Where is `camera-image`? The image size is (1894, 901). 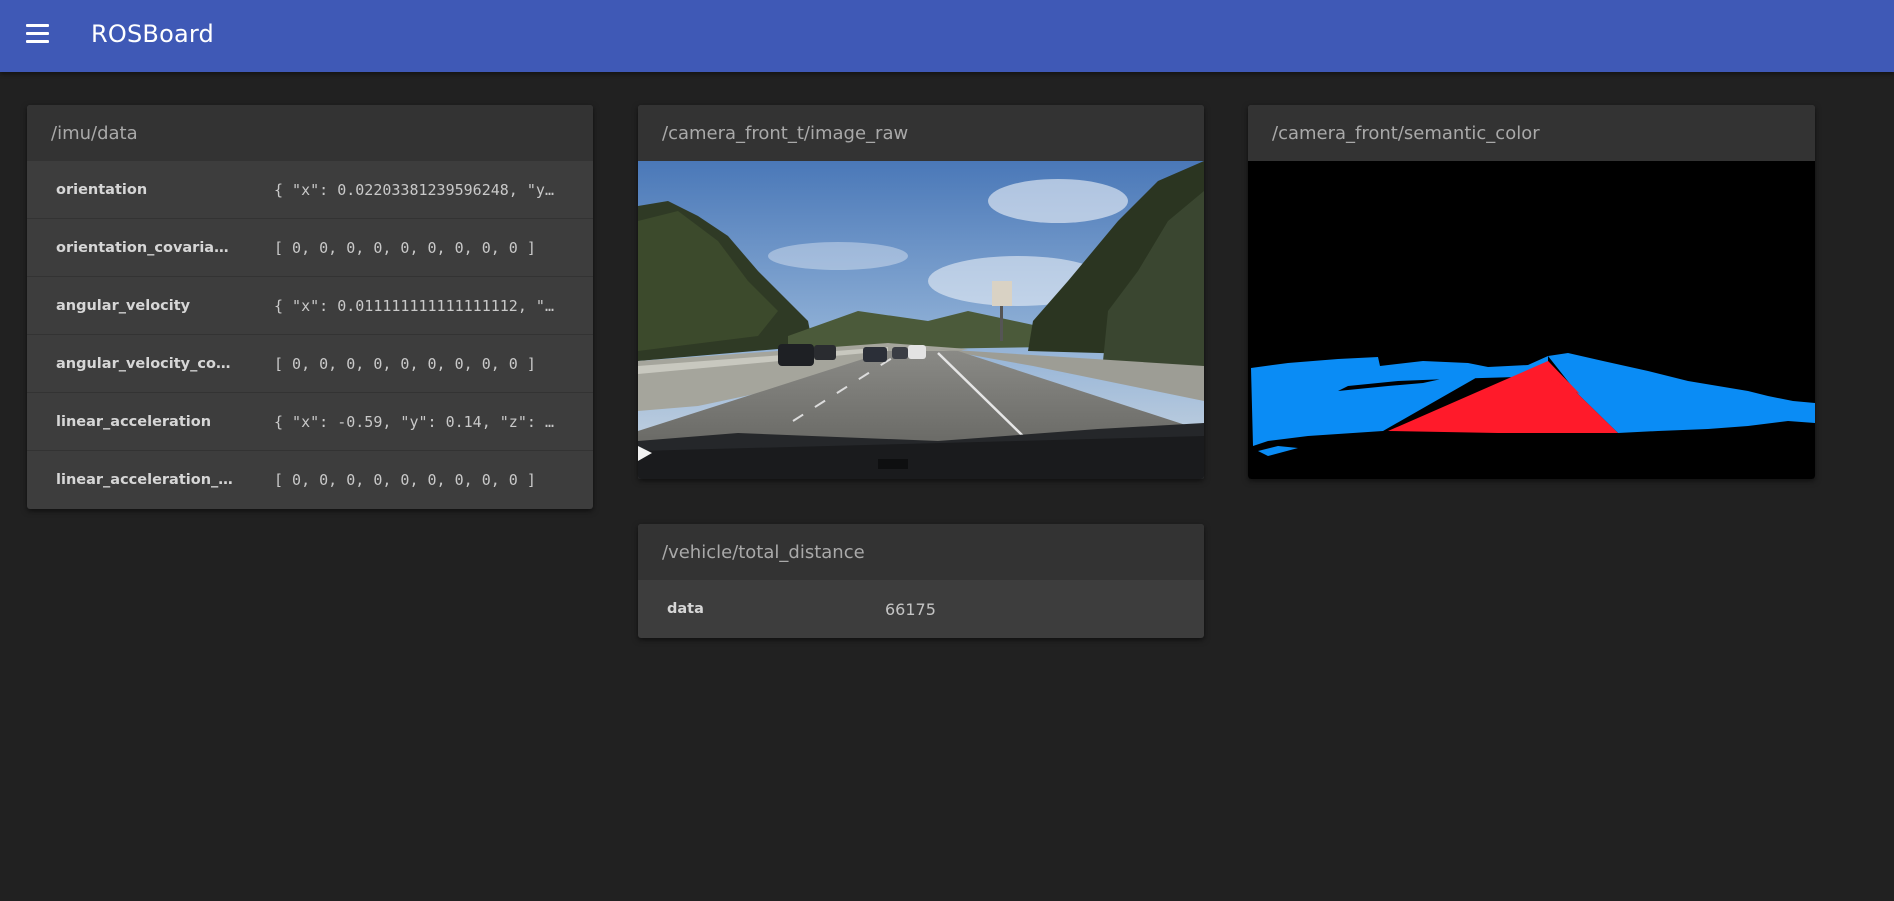 camera-image is located at coordinates (921, 320).